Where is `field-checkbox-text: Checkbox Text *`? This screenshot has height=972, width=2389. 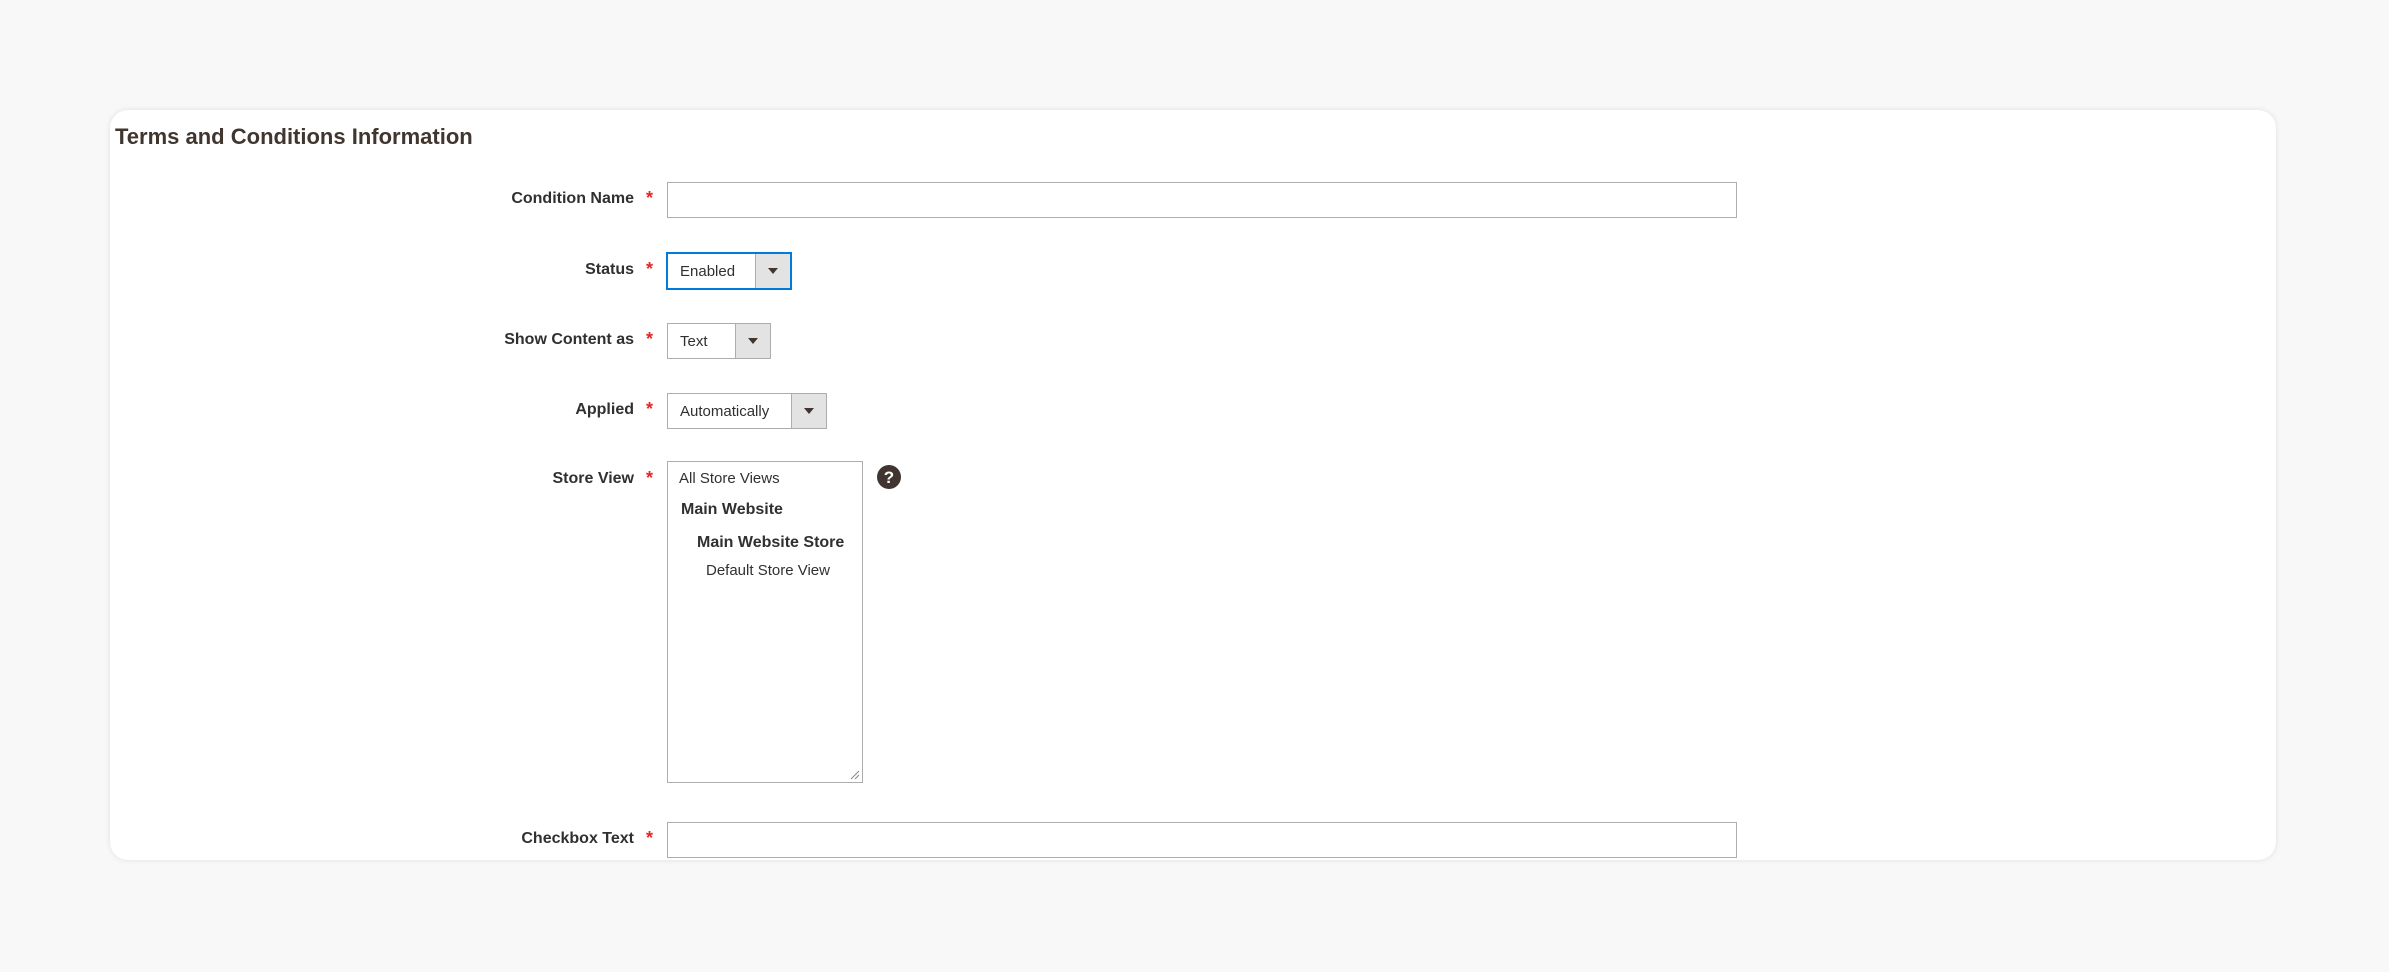 field-checkbox-text: Checkbox Text * is located at coordinates (1193, 841).